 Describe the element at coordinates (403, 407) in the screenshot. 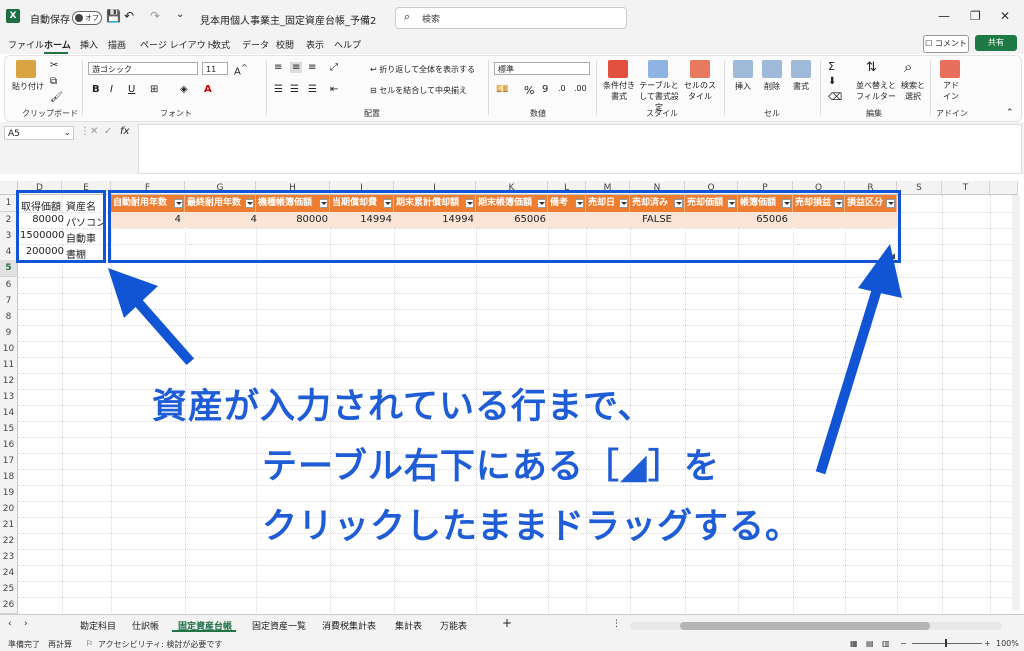

I see `annotation-line-1: 資産が入力されている行まで、` at that location.